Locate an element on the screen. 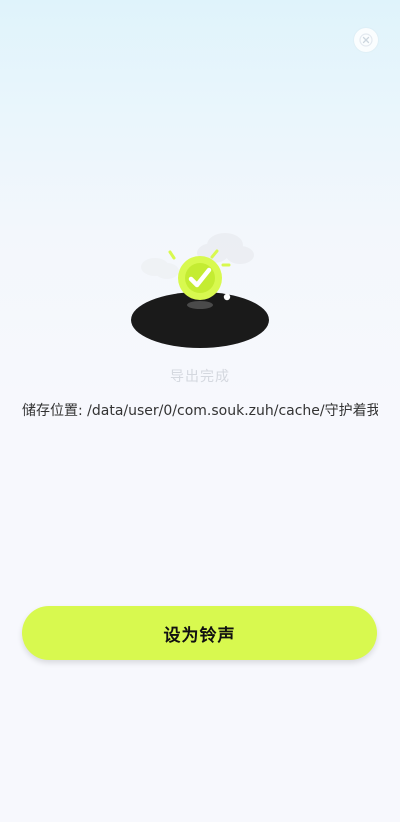  close-button is located at coordinates (366, 40).